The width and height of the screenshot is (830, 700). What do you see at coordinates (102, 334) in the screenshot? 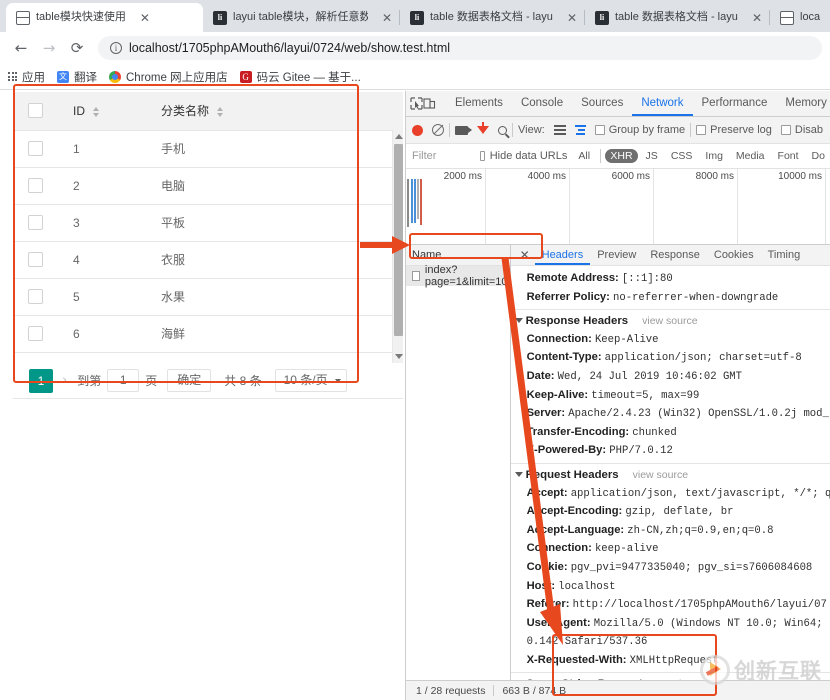
I see `row-id: 6` at bounding box center [102, 334].